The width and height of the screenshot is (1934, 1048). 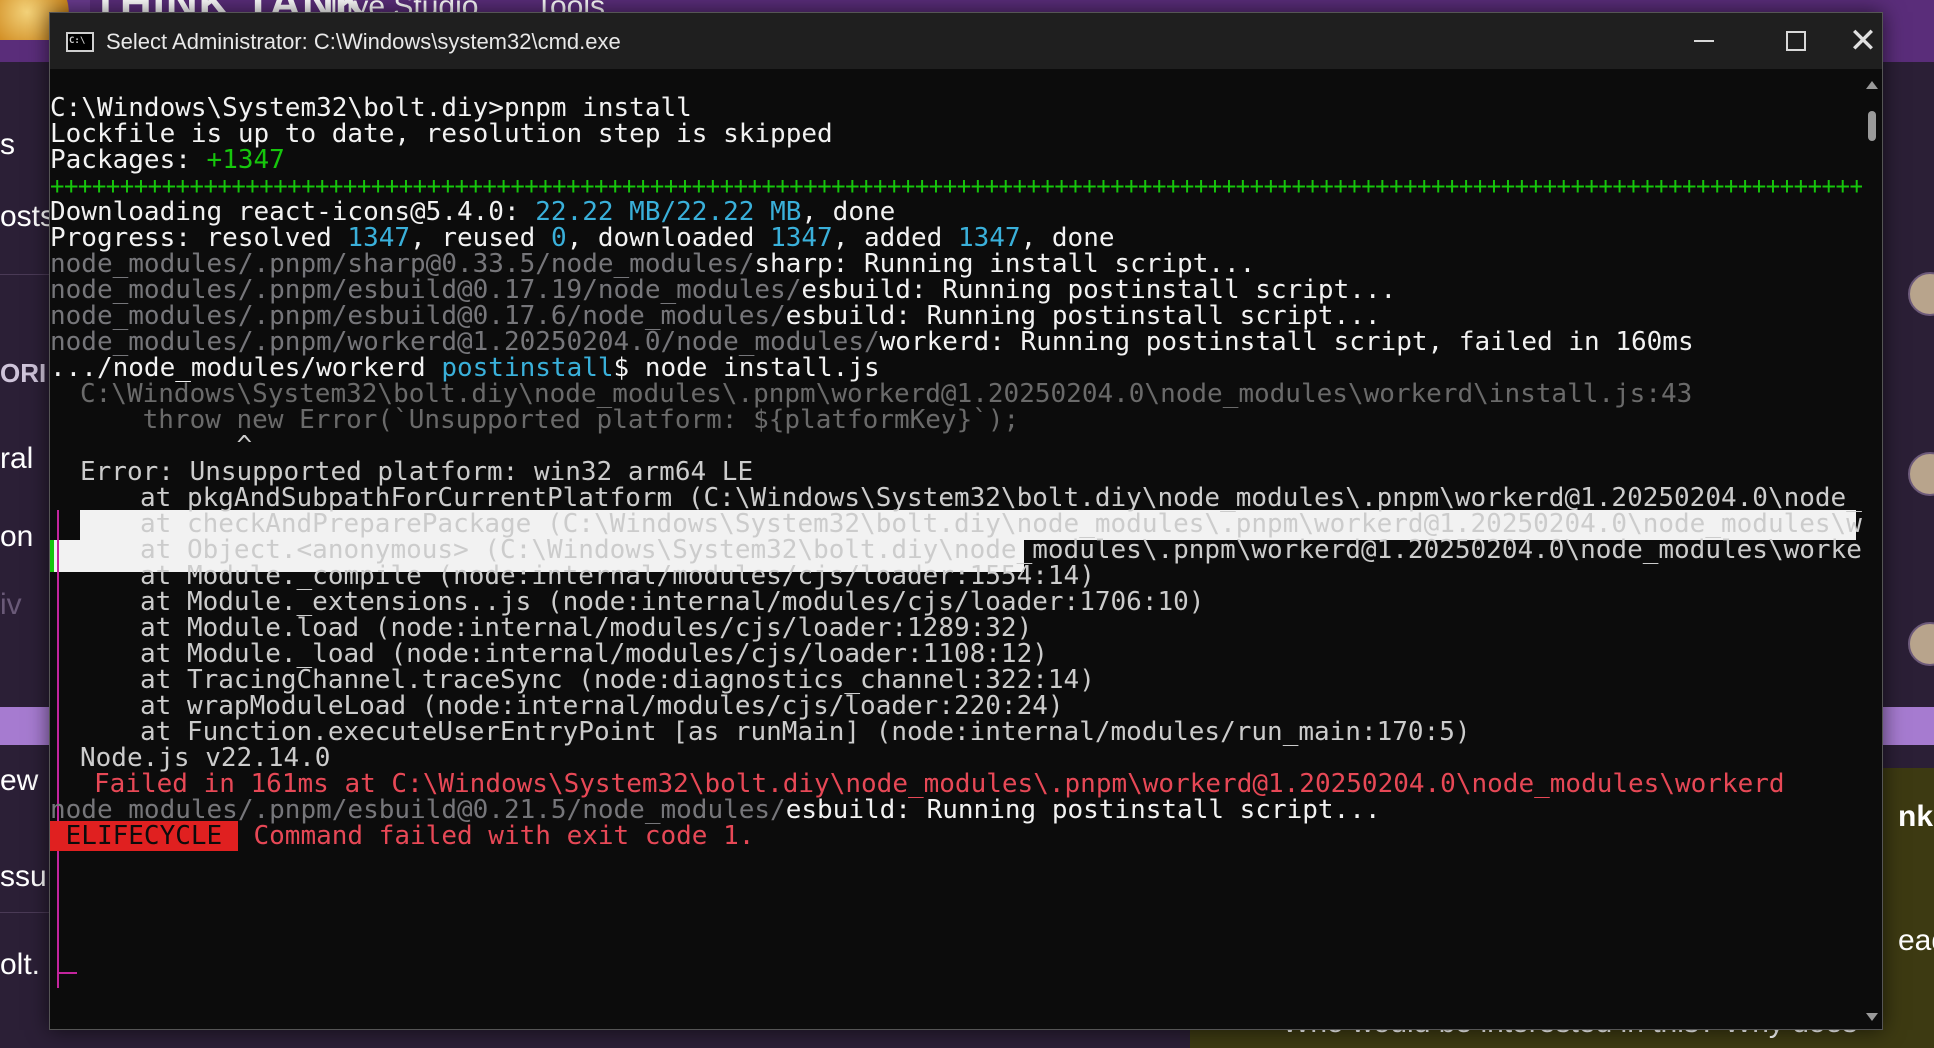 What do you see at coordinates (20, 964) in the screenshot?
I see `sidebar-fragment: olt.` at bounding box center [20, 964].